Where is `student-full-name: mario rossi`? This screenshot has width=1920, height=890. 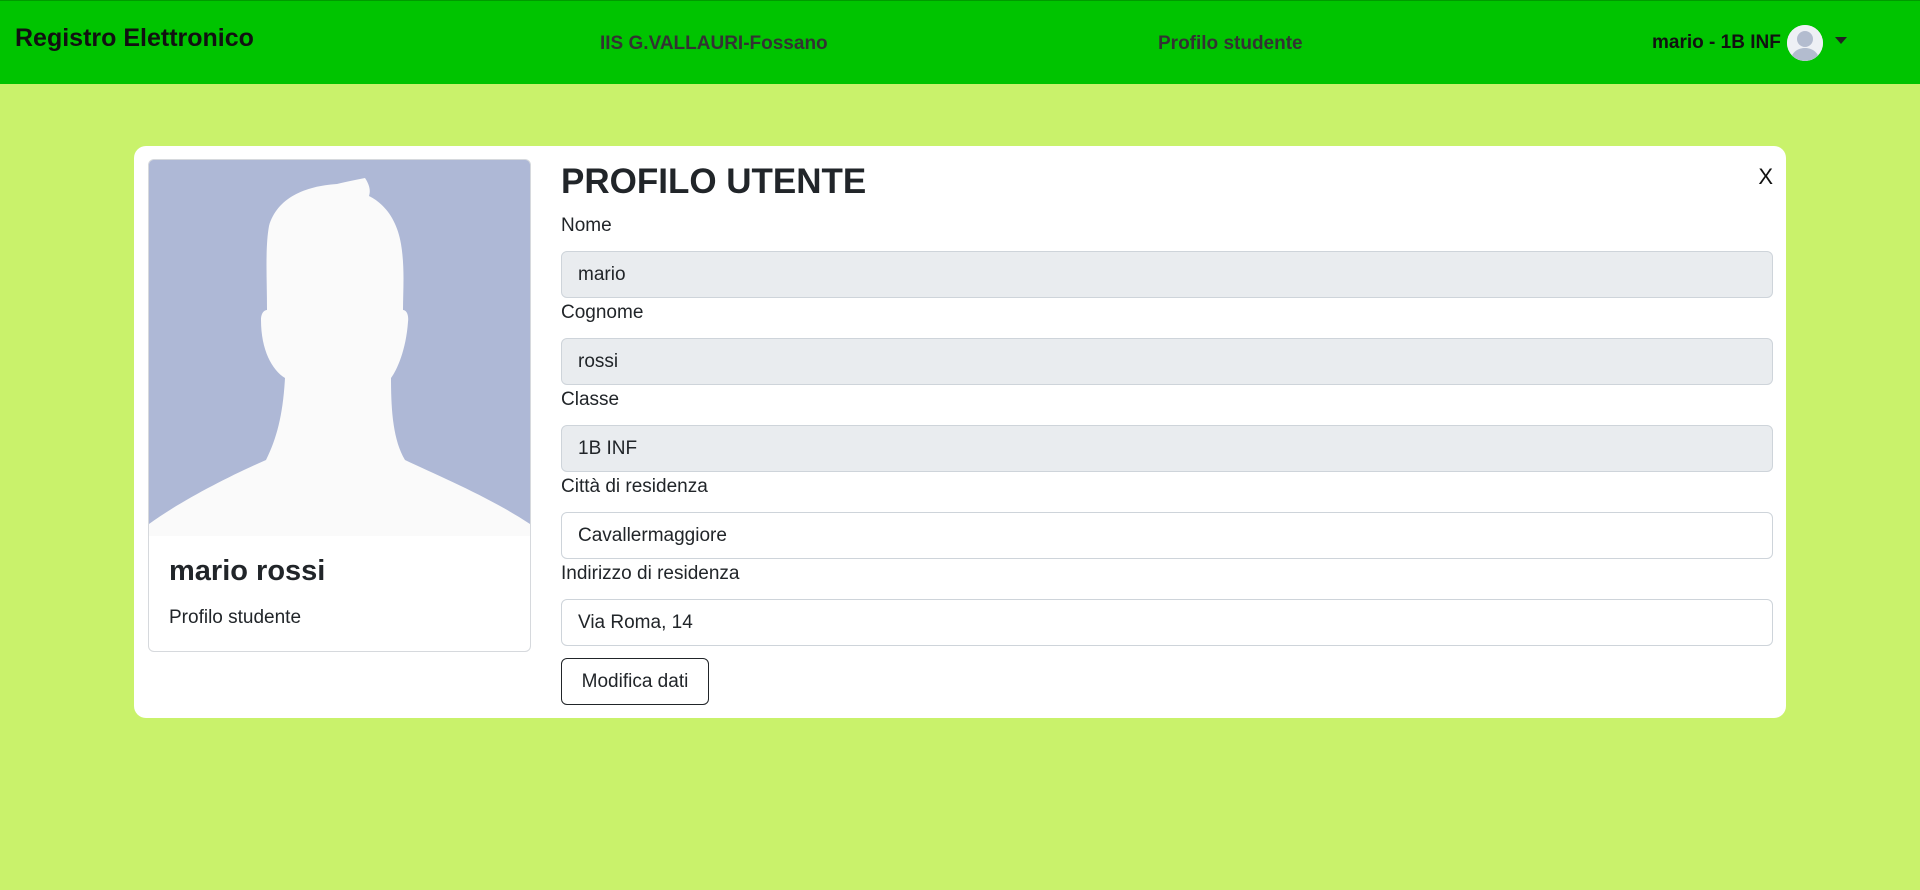
student-full-name: mario rossi is located at coordinates (247, 571).